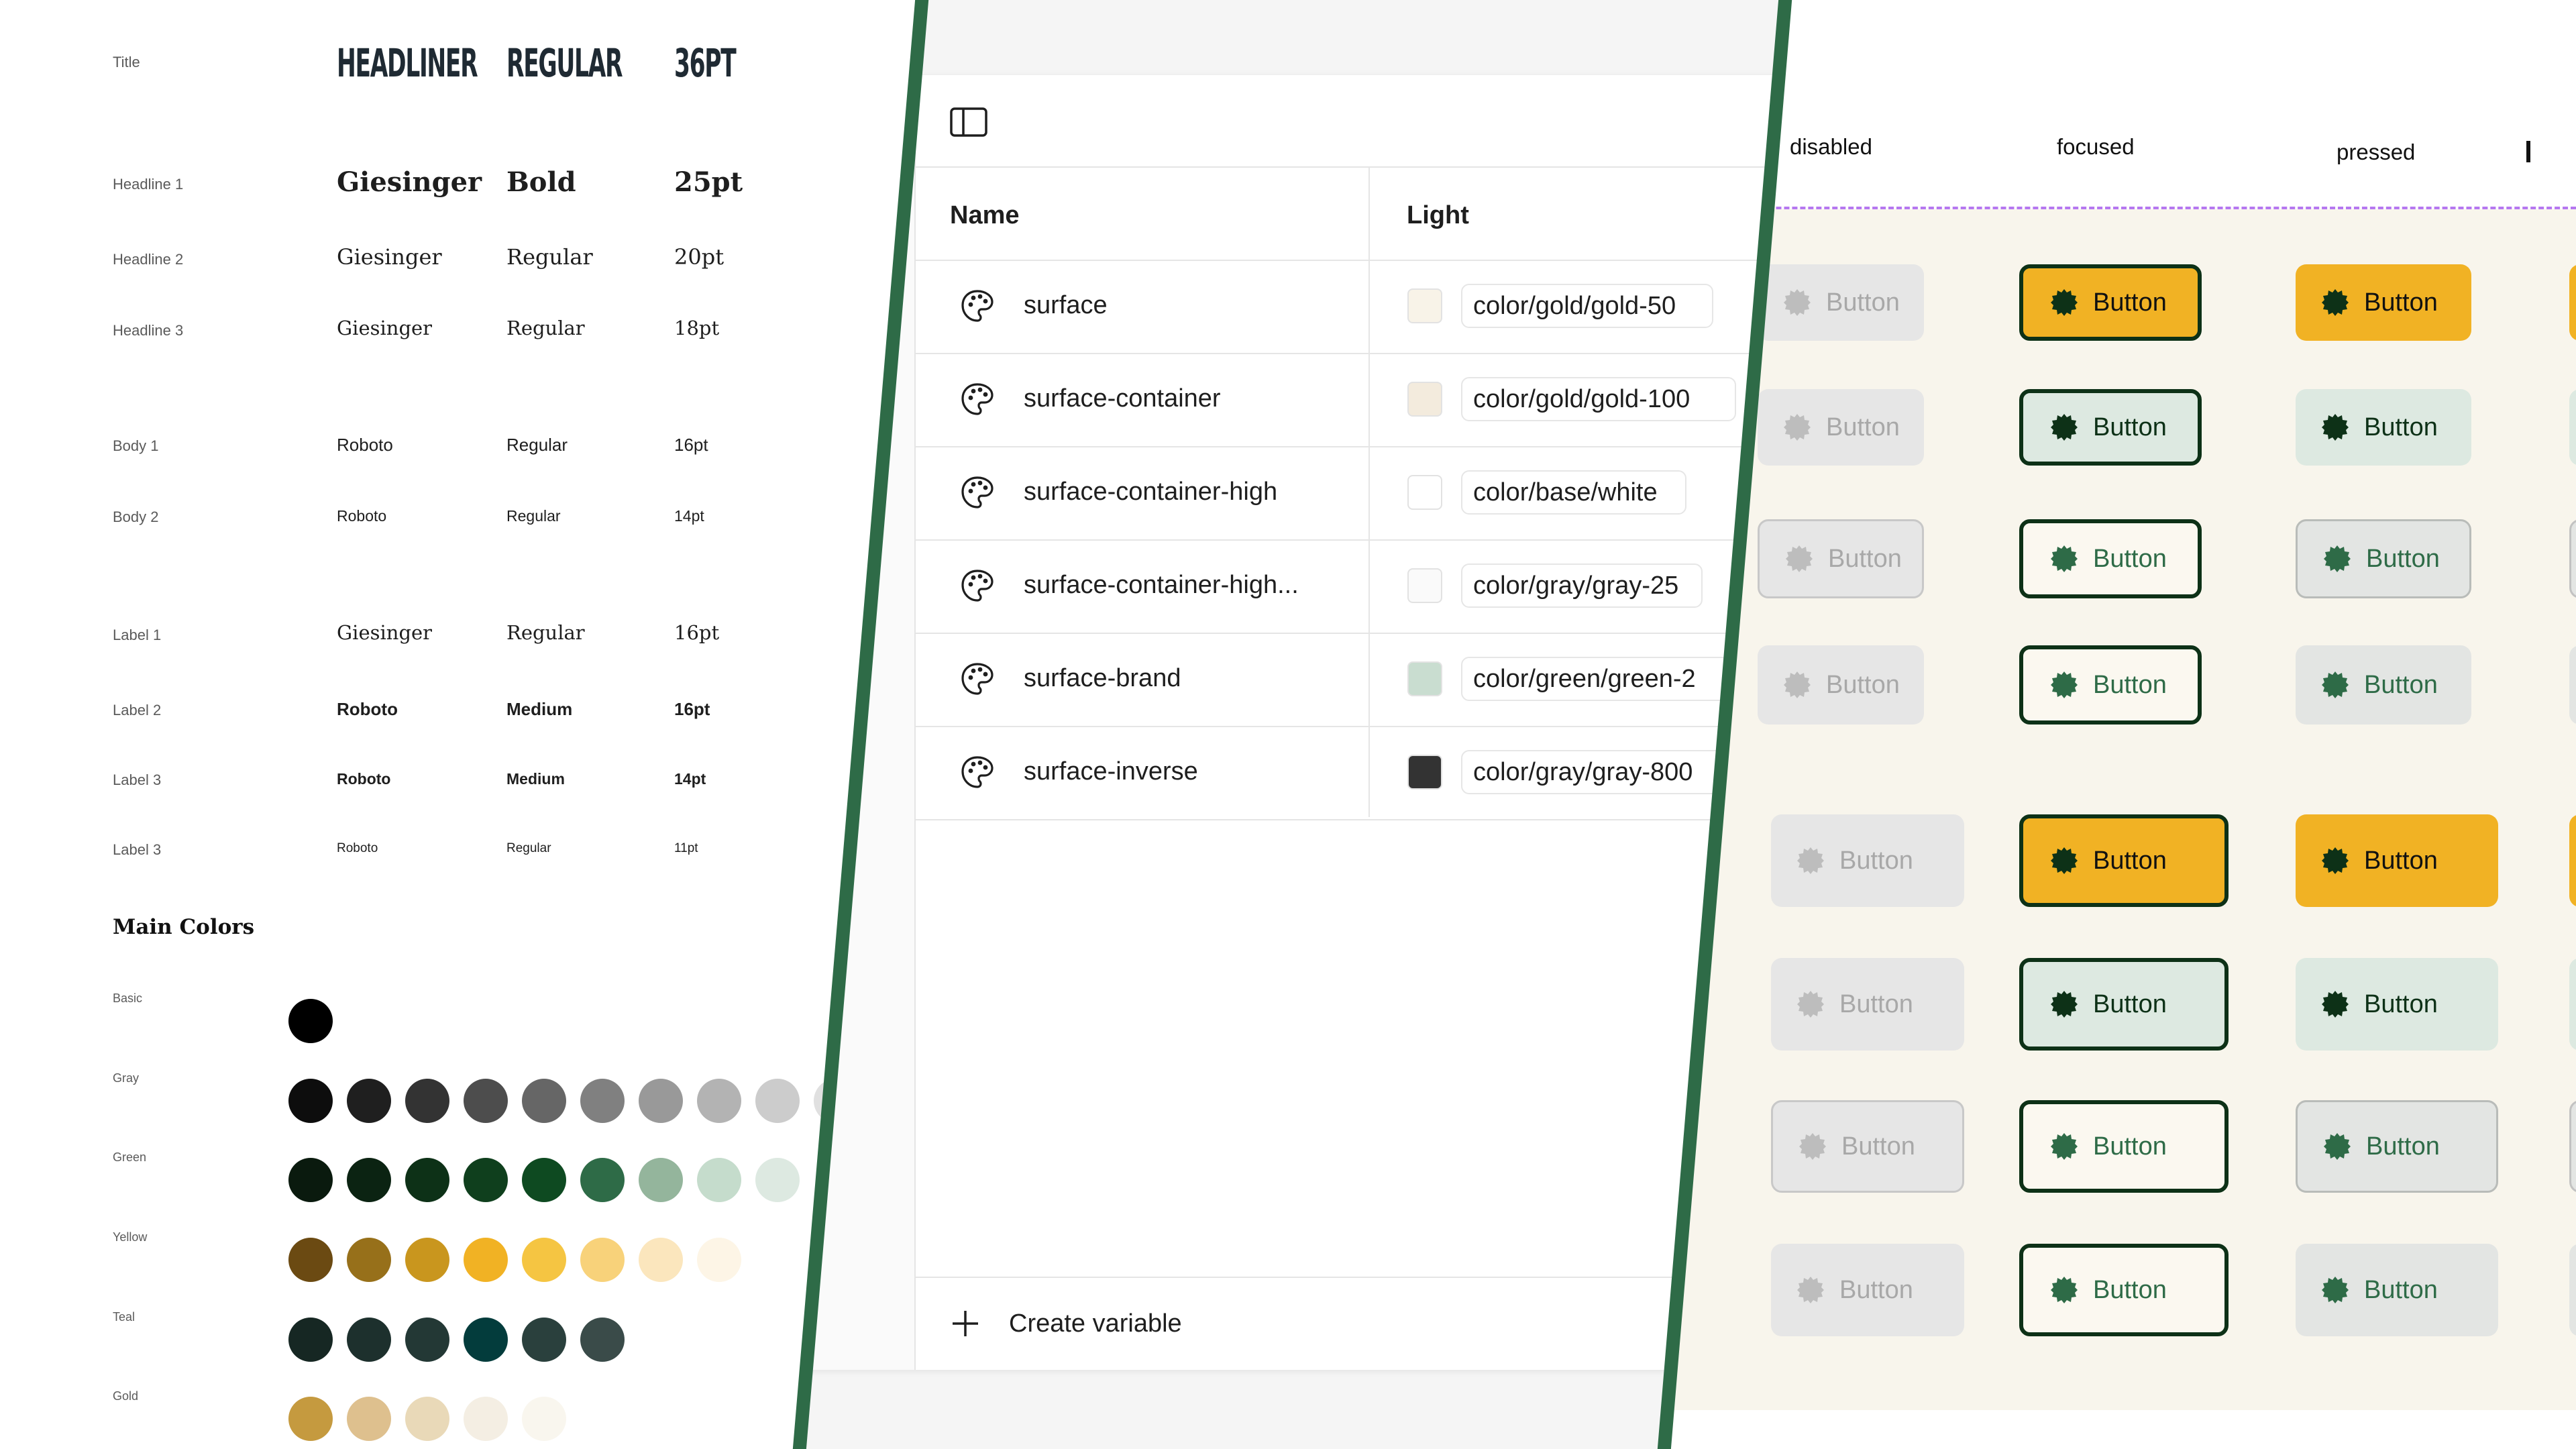 This screenshot has width=2576, height=1449. I want to click on divider-right, so click(1724, 724).